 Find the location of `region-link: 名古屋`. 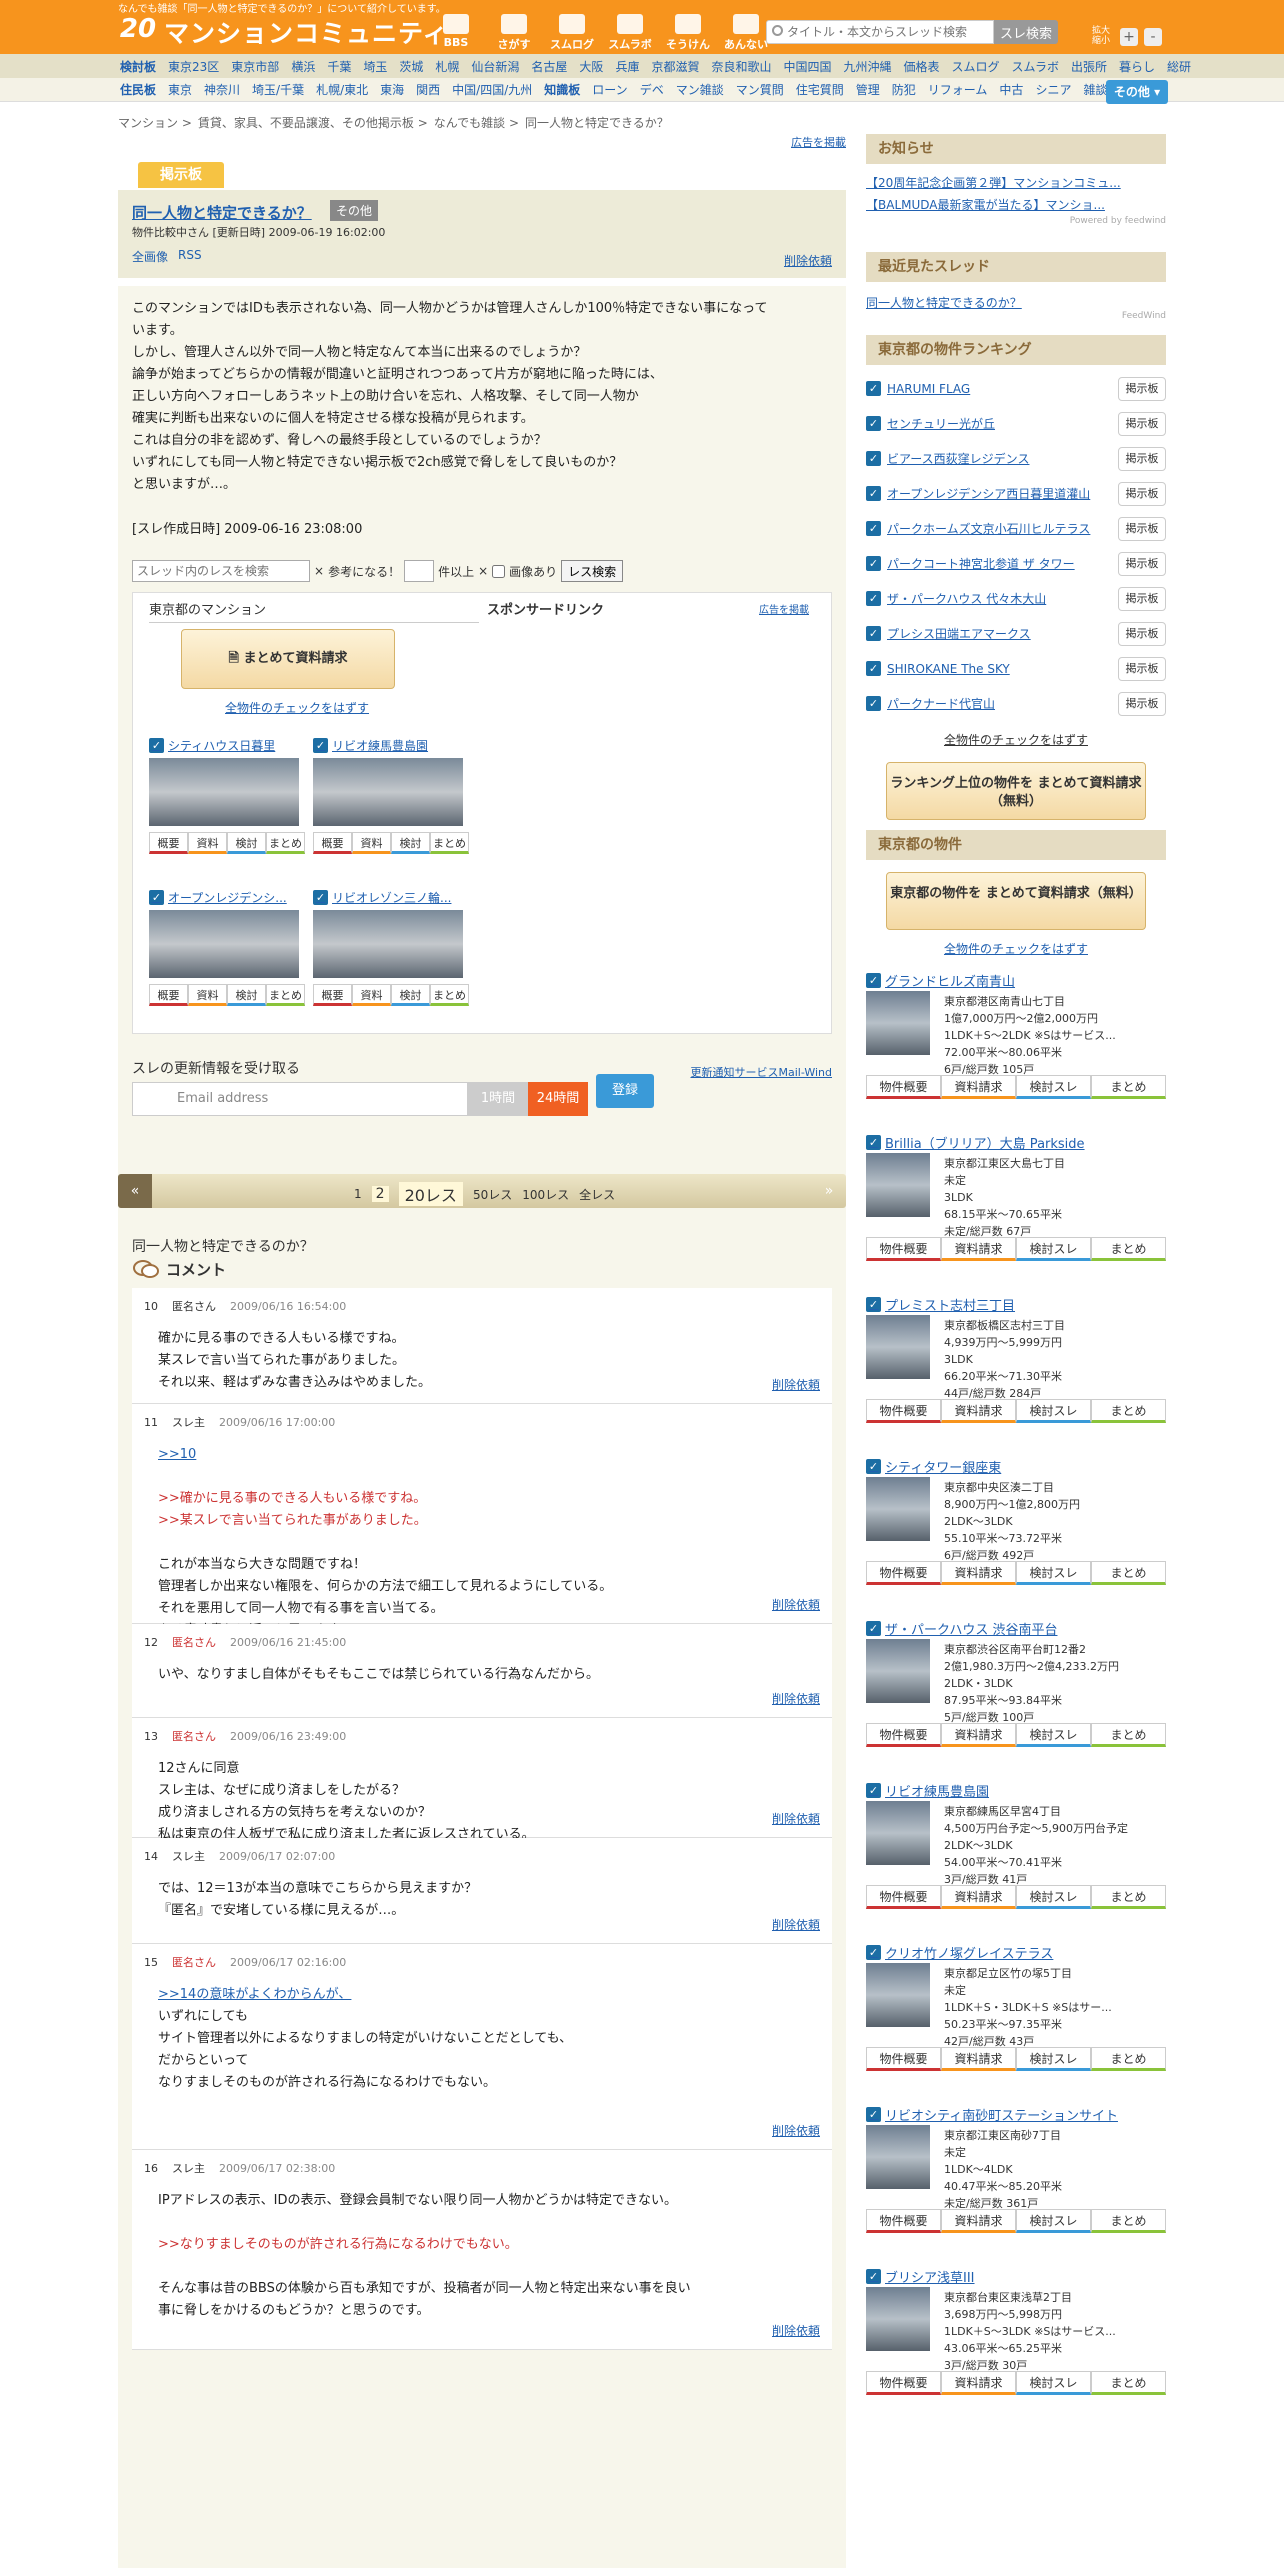

region-link: 名古屋 is located at coordinates (549, 66).